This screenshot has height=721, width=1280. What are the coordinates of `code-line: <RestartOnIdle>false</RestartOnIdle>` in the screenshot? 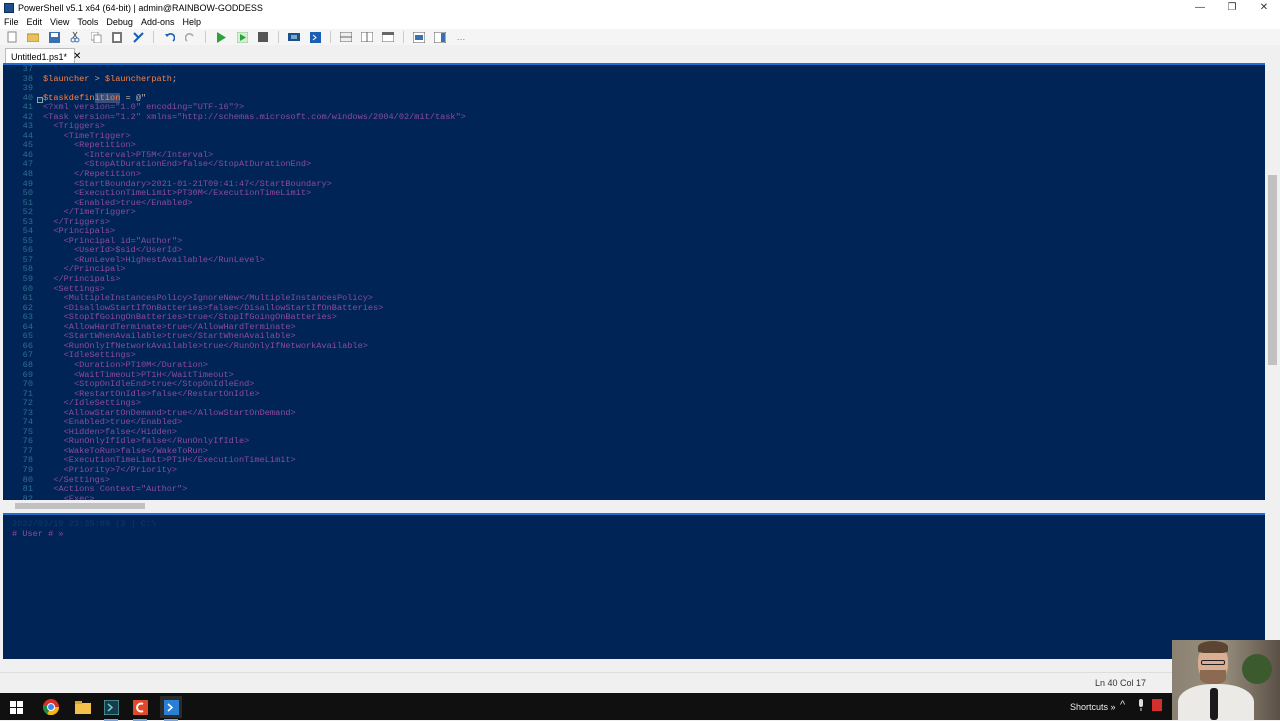 It's located at (653, 394).